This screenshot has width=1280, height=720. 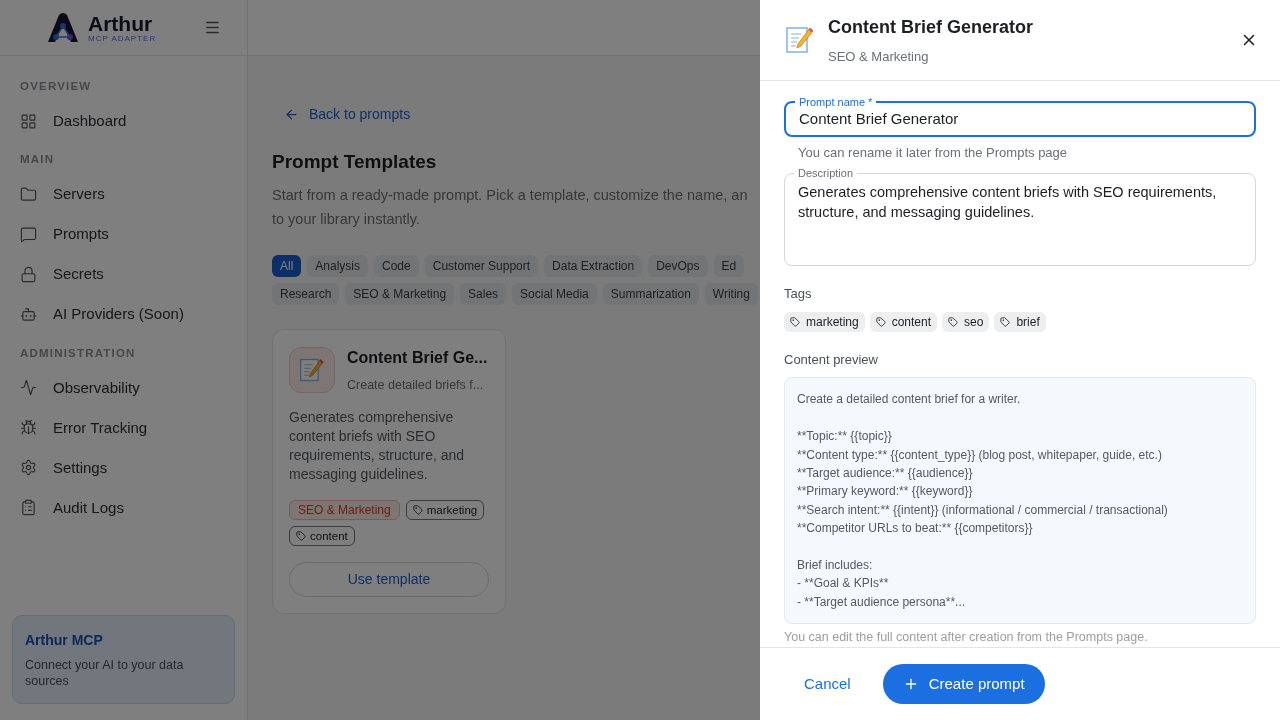 What do you see at coordinates (123, 427) in the screenshot?
I see `sidebar-item: Error Tracking` at bounding box center [123, 427].